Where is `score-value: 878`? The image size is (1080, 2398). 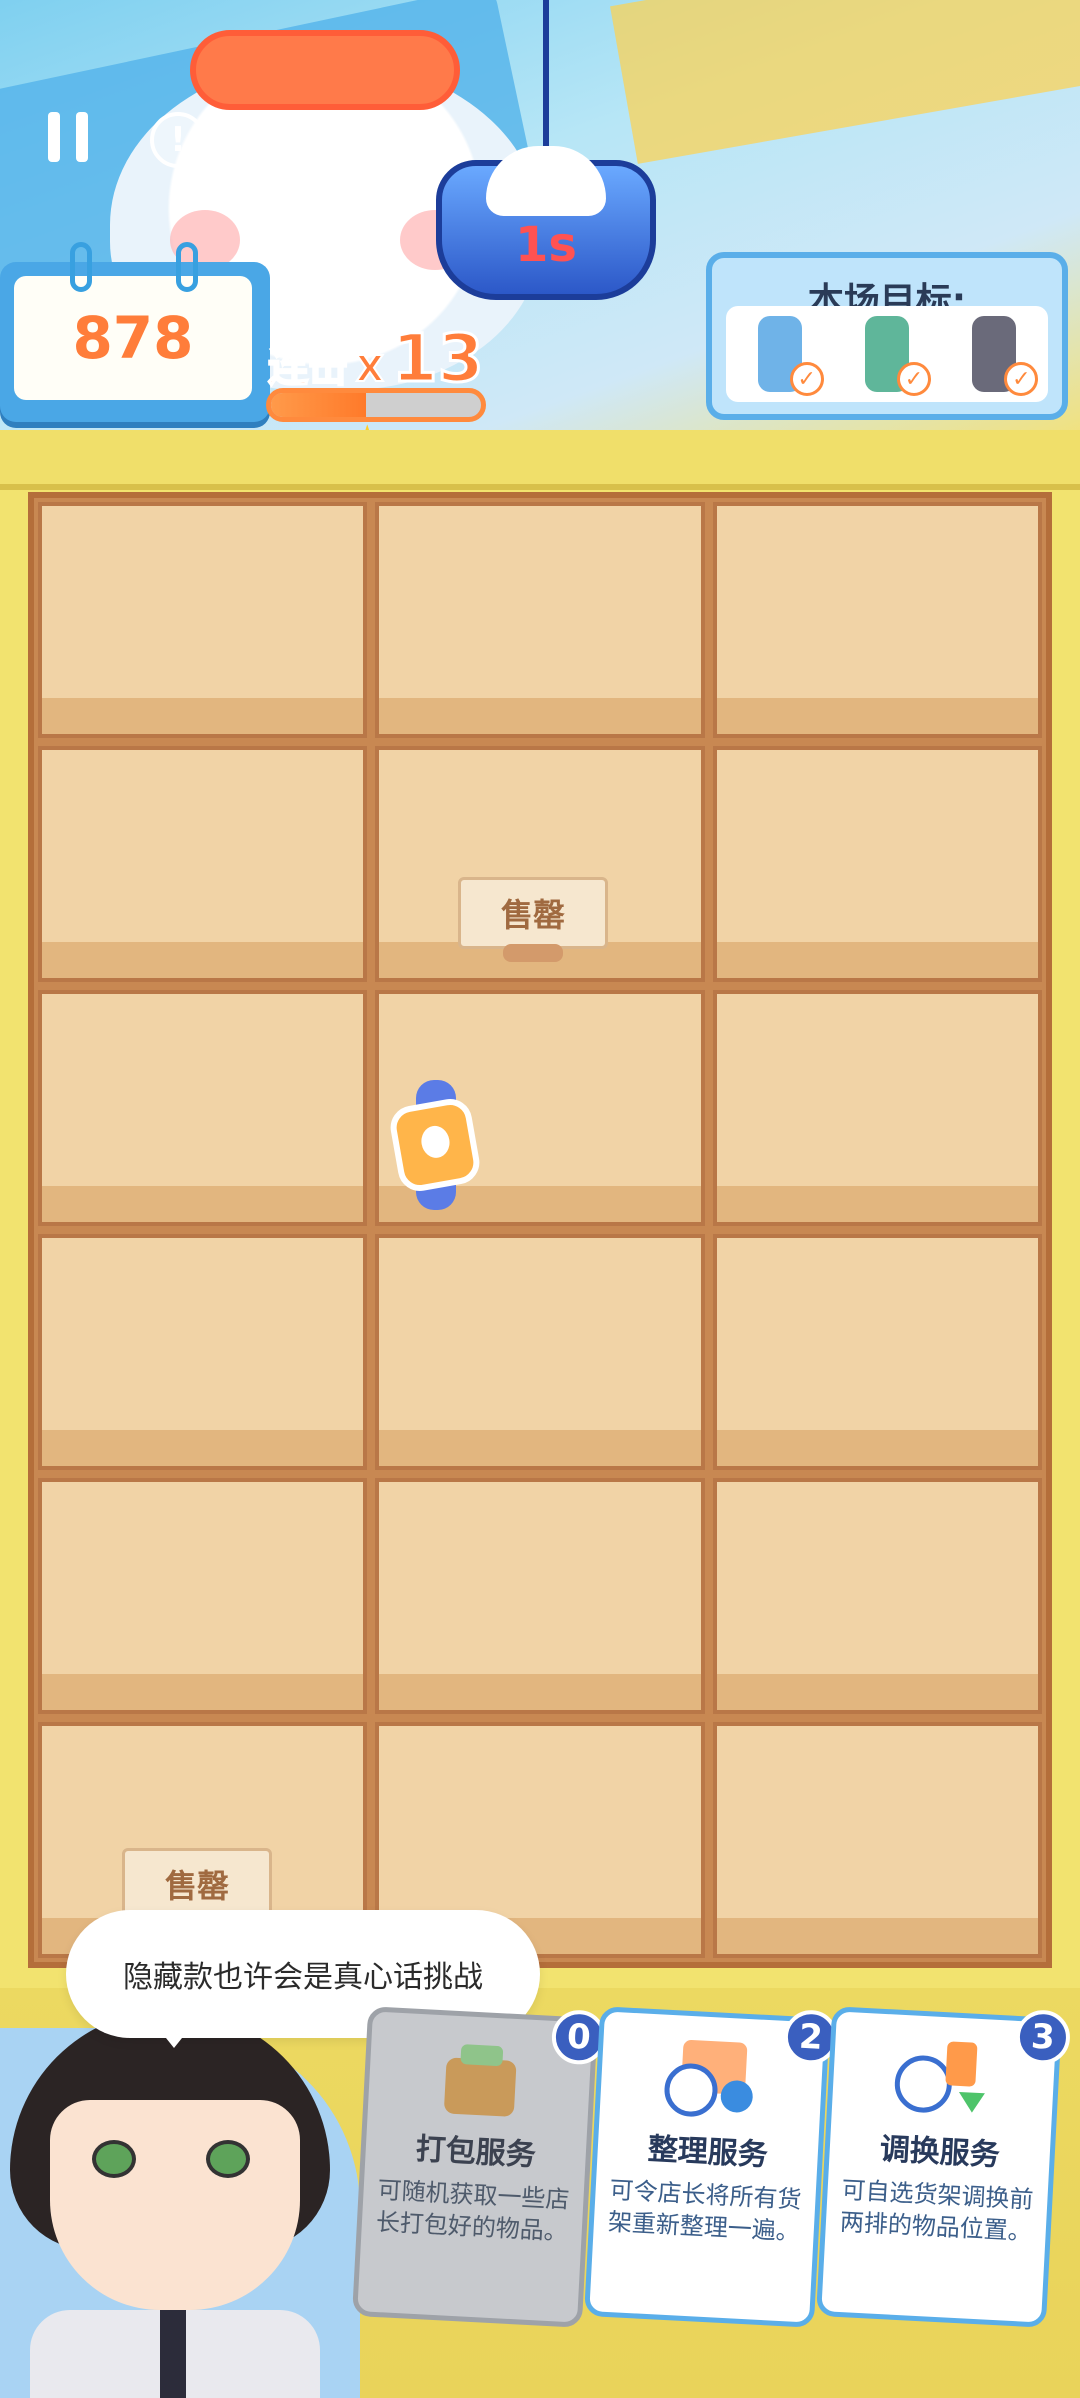
score-value: 878 is located at coordinates (133, 338).